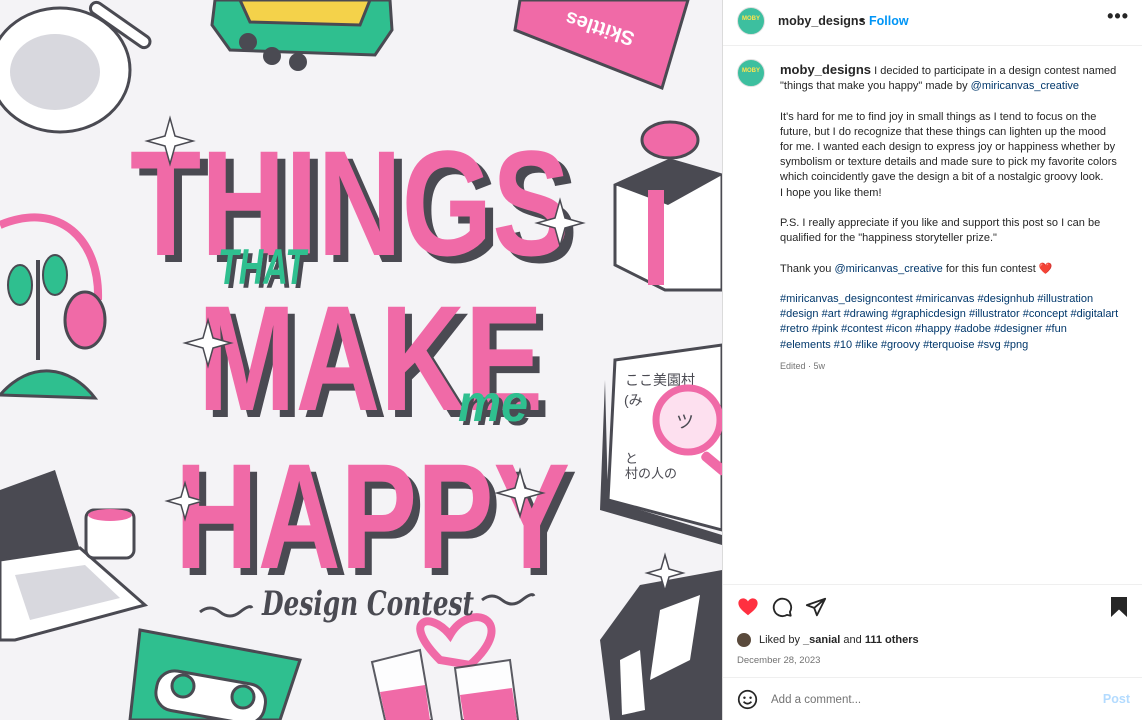 The width and height of the screenshot is (1142, 720). What do you see at coordinates (667, 206) in the screenshot?
I see `gift-box-illustration` at bounding box center [667, 206].